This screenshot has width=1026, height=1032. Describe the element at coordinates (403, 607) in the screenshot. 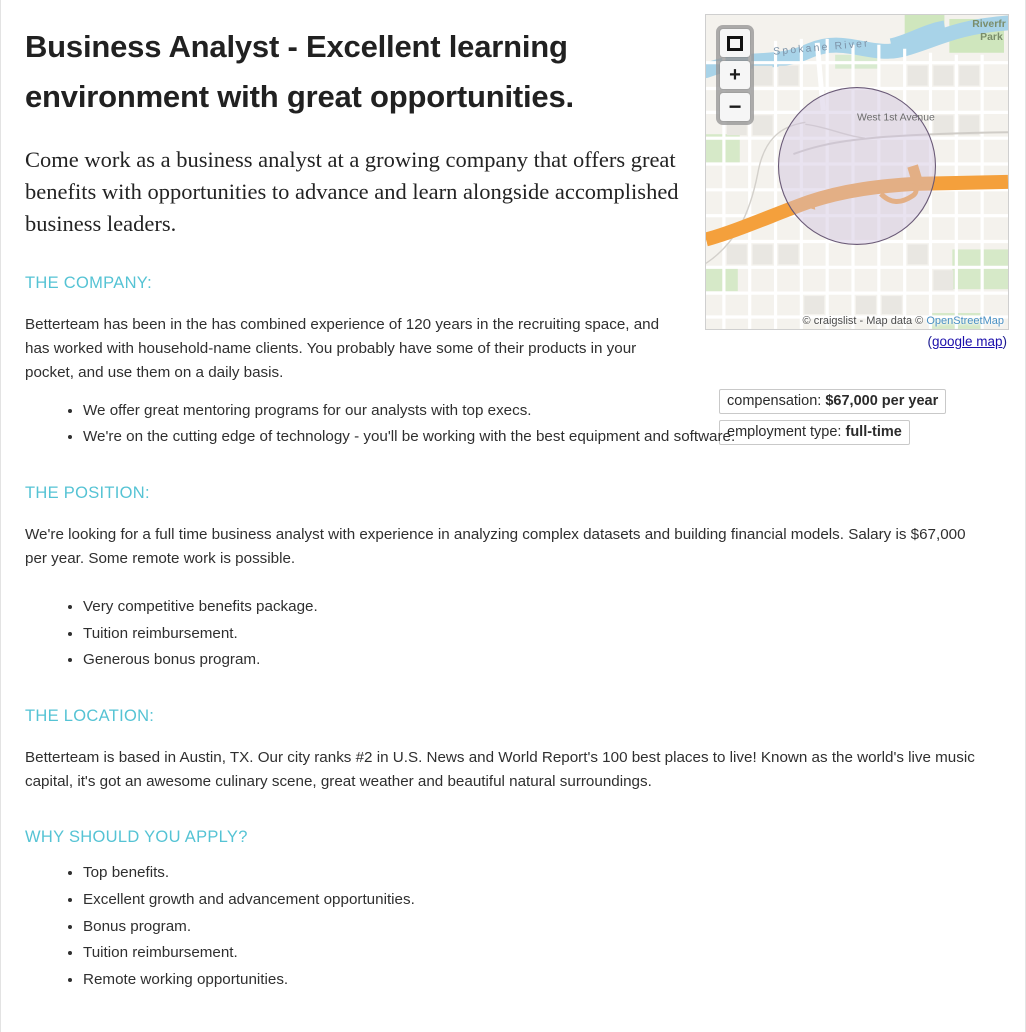

I see `list-item: Very competitive benefits package.` at that location.